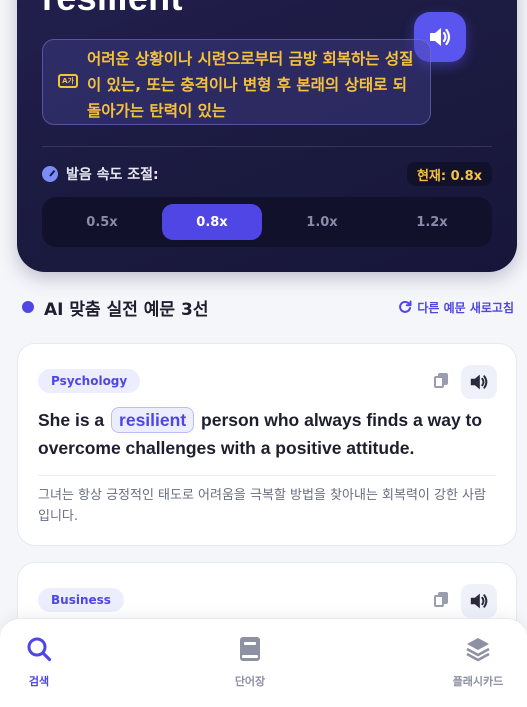 This screenshot has height=707, width=527. I want to click on book-icon, so click(250, 649).